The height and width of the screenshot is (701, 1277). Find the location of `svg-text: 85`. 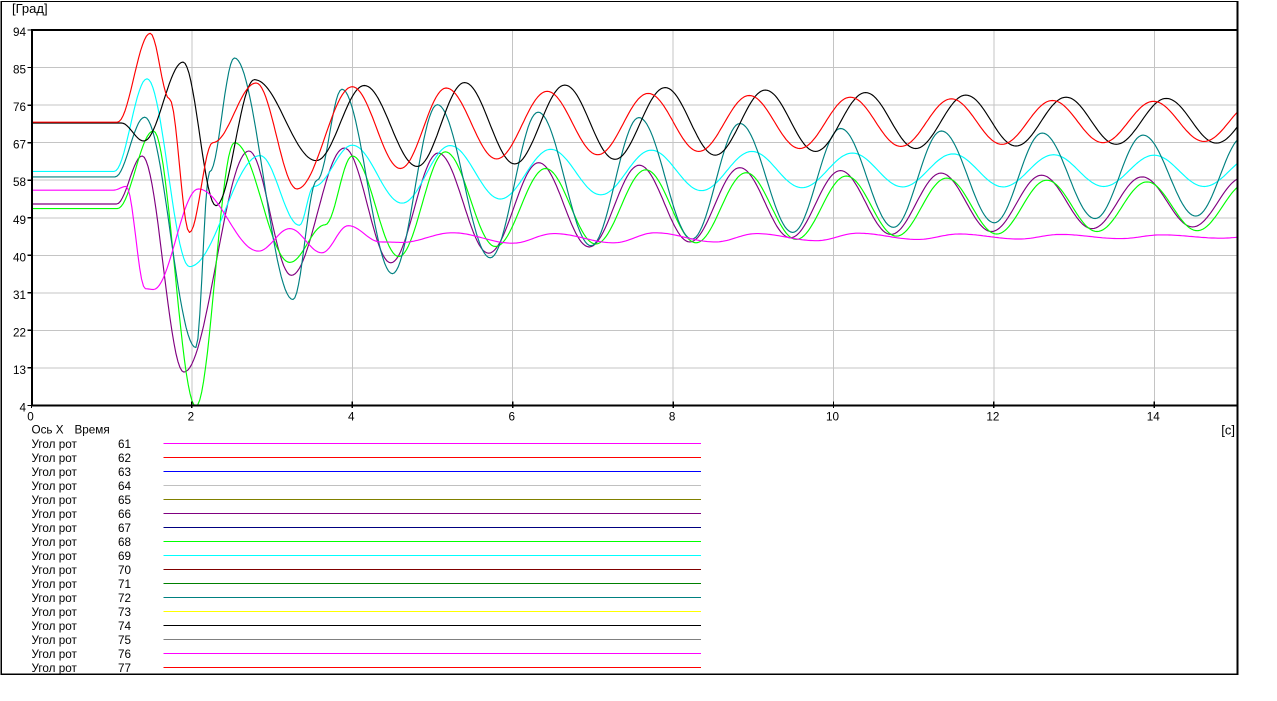

svg-text: 85 is located at coordinates (20, 70).